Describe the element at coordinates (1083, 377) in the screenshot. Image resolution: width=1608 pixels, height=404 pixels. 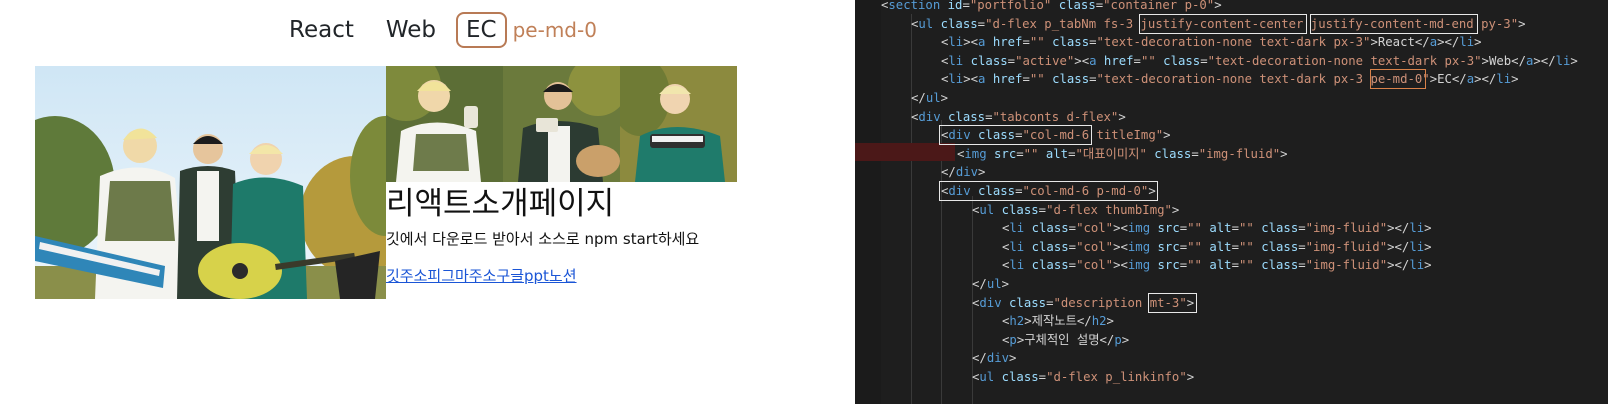
I see `code-line: <ul class="d-flex p_linkinfo">` at that location.